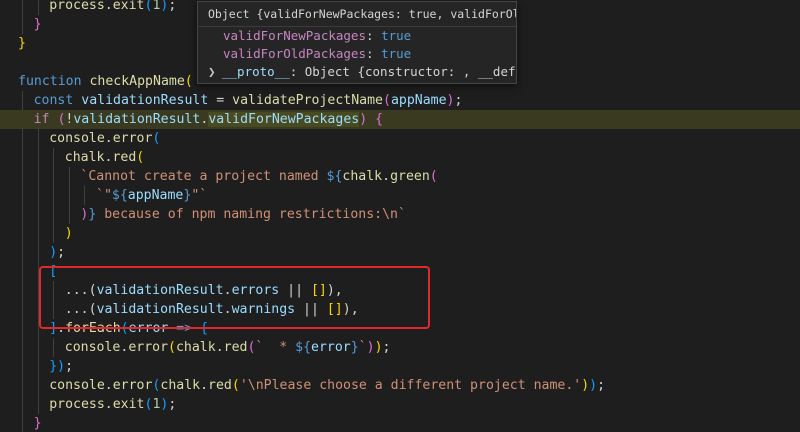 This screenshot has height=432, width=800. Describe the element at coordinates (215, 72) in the screenshot. I see `chevron-right-icon: ❯` at that location.